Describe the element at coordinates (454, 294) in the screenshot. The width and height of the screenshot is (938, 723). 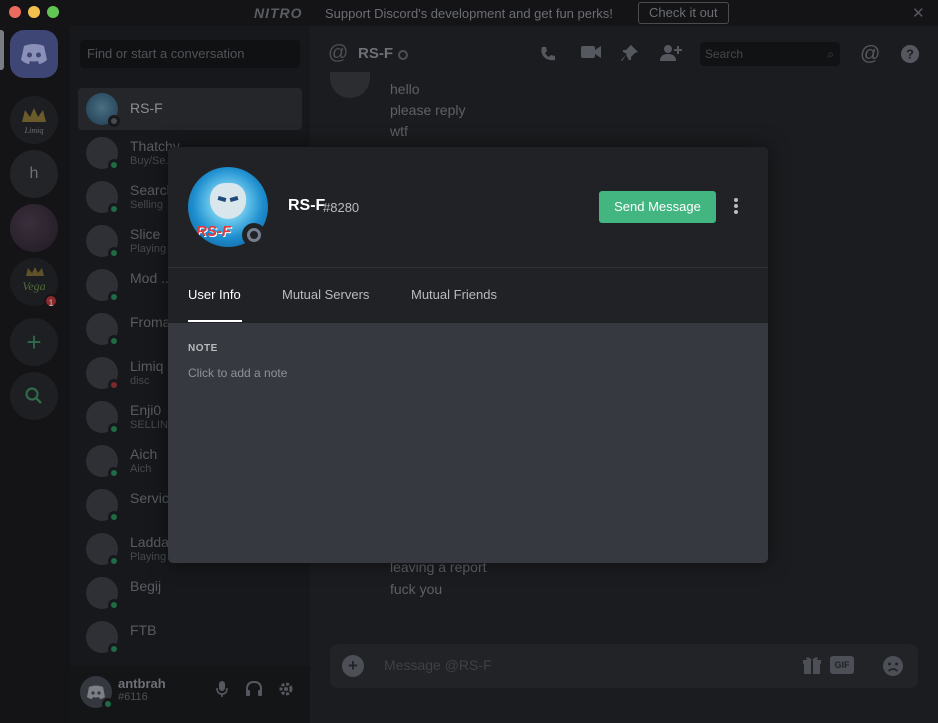
I see `tab-mutual-friends: Mutual Friends` at that location.